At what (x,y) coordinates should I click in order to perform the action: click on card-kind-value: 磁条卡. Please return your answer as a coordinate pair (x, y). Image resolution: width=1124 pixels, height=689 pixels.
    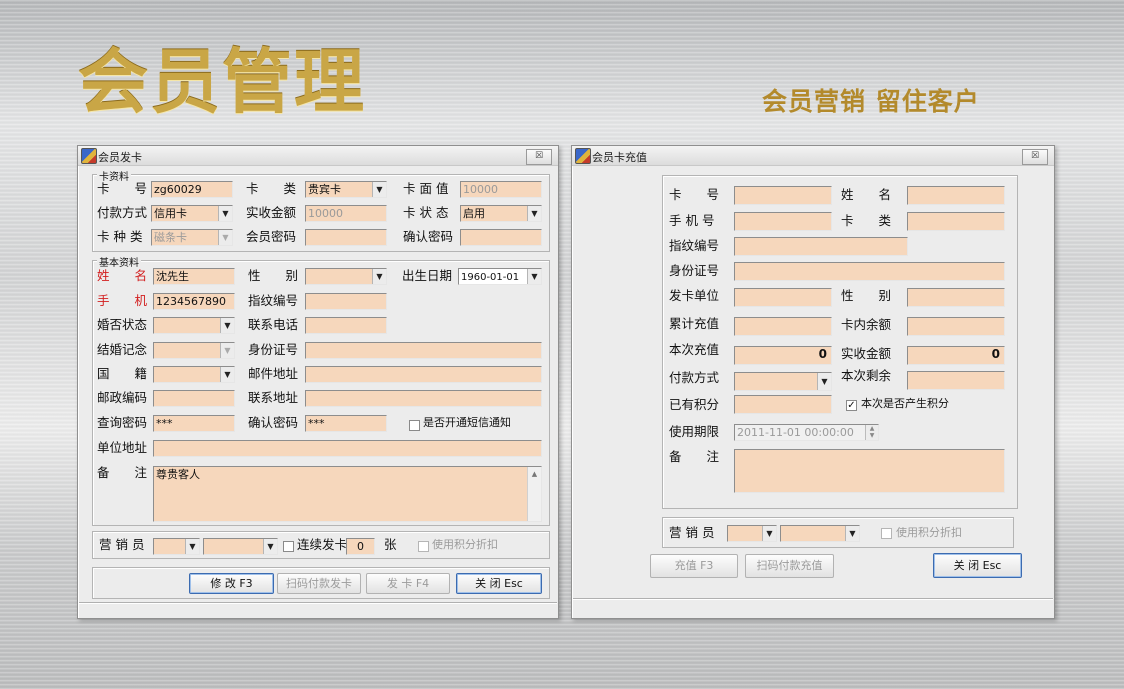
    Looking at the image, I should click on (170, 237).